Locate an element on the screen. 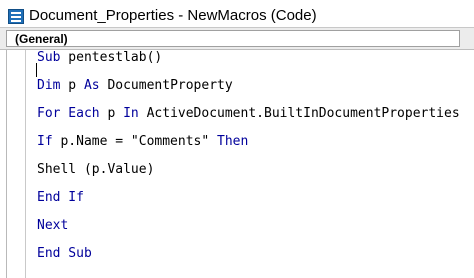 This screenshot has height=278, width=474. window-title: Document_Properties - NewMacros (Code) is located at coordinates (173, 15).